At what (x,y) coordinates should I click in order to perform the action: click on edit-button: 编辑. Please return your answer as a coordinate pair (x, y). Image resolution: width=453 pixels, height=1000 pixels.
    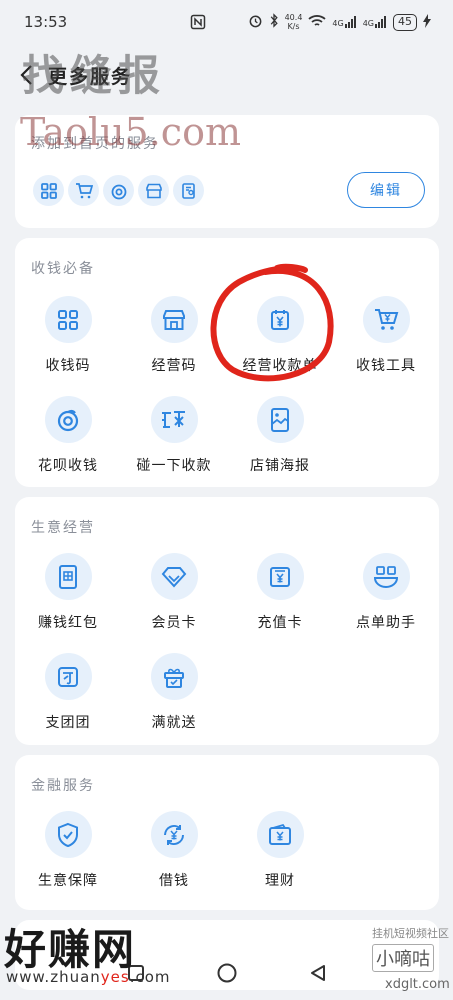
    Looking at the image, I should click on (386, 190).